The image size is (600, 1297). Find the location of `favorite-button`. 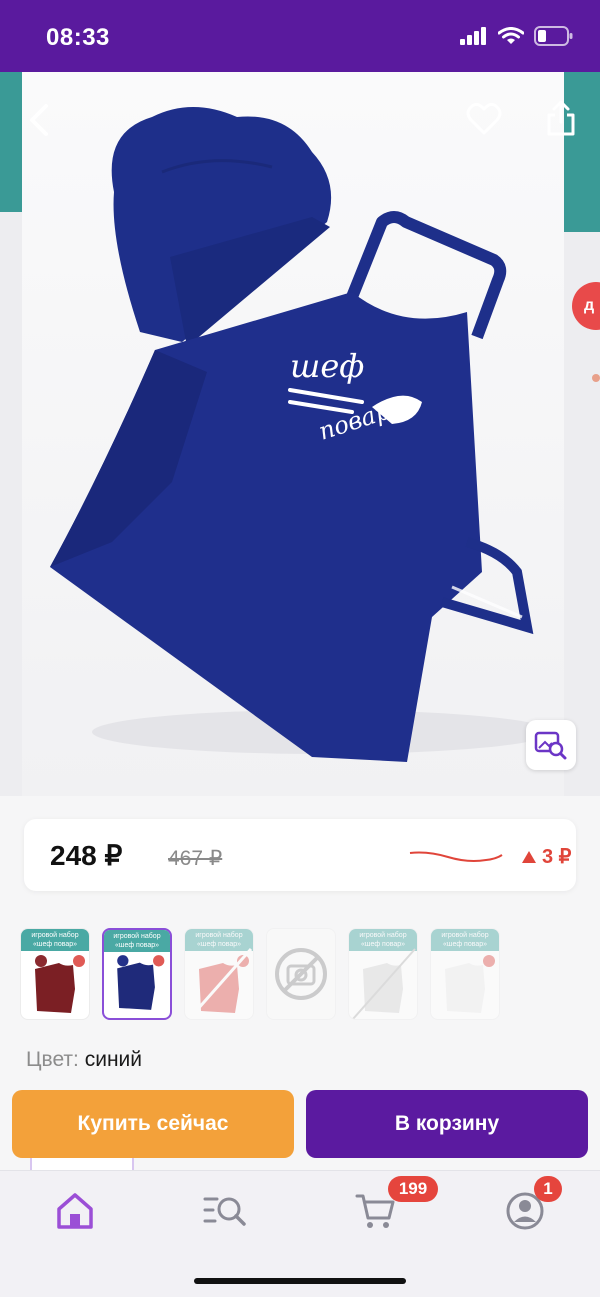

favorite-button is located at coordinates (484, 119).